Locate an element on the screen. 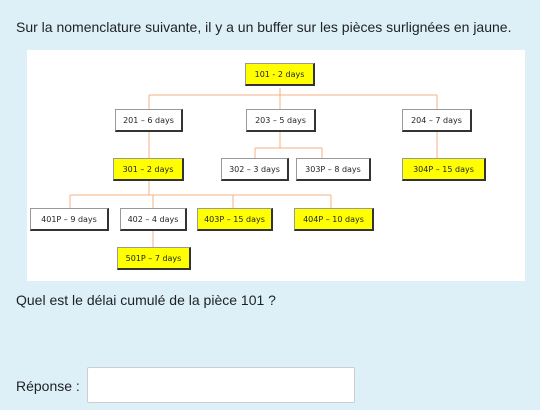 The height and width of the screenshot is (410, 540). part-201: 201 – 6 days is located at coordinates (149, 120).